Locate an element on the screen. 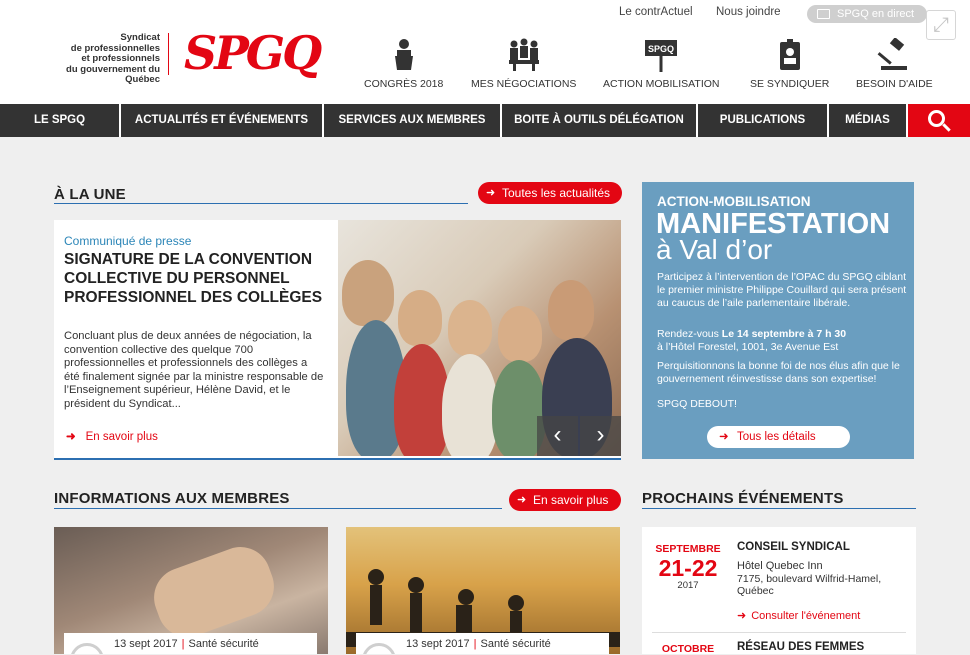  podium-speaker-icon is located at coordinates (403, 54).